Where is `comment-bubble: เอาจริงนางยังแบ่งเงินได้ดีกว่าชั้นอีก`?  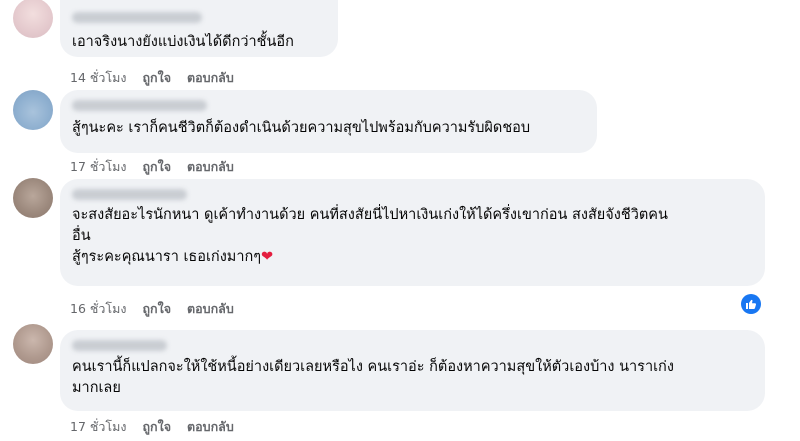
comment-bubble: เอาจริงนางยังแบ่งเงินได้ดีกว่าชั้นอีก is located at coordinates (199, 28).